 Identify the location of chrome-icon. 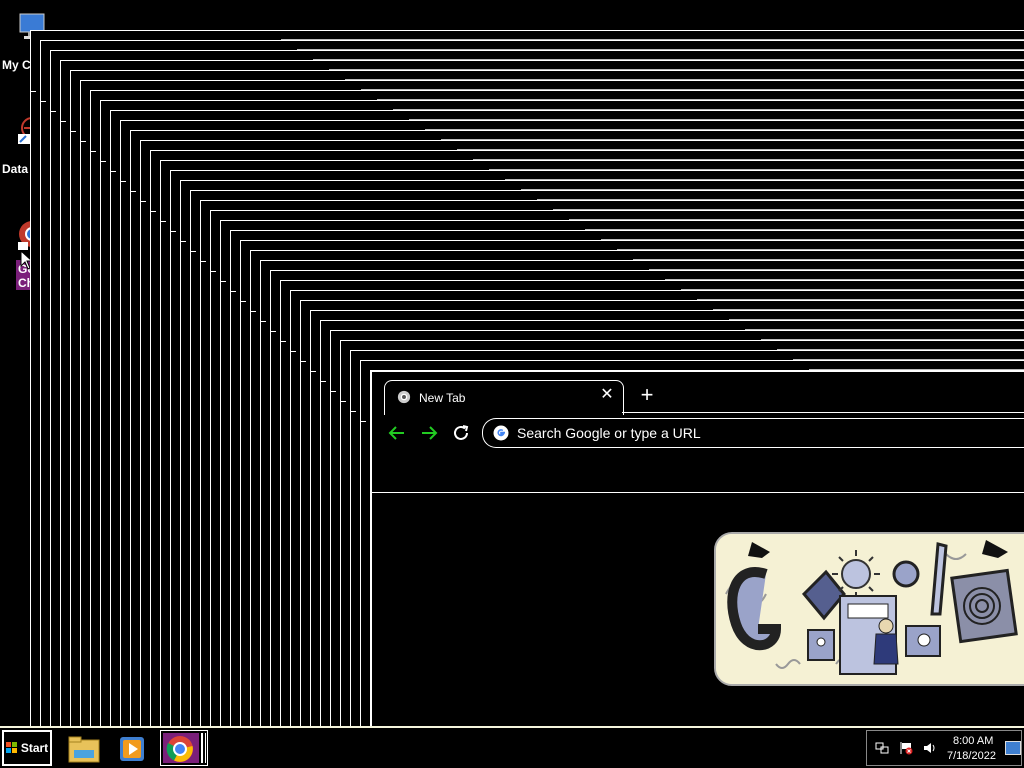
(179, 749).